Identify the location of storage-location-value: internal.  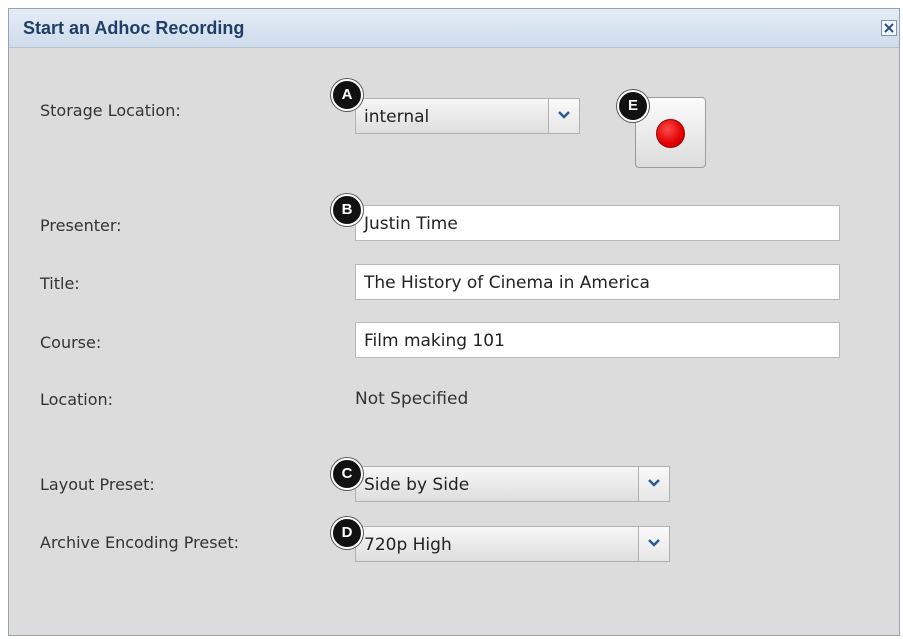
(397, 117).